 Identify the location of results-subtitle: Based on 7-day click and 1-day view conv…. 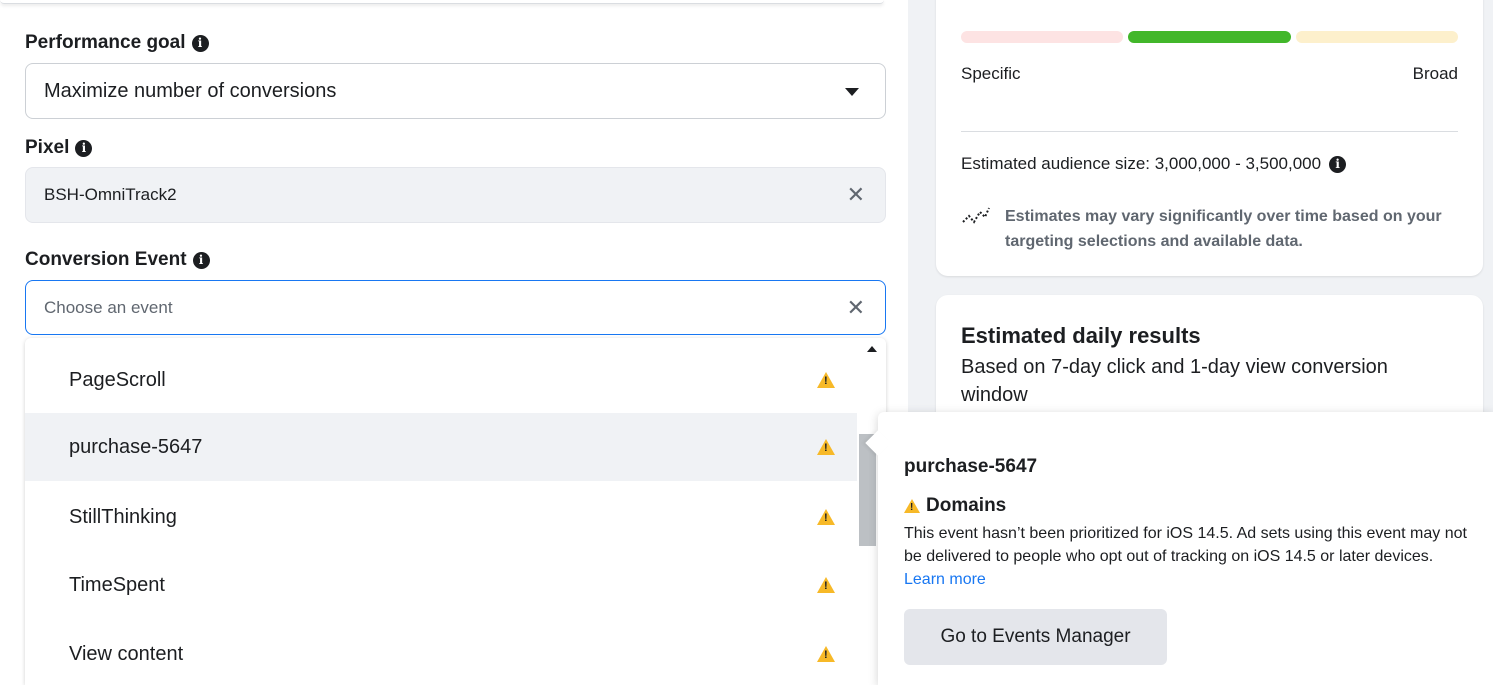
(1174, 381).